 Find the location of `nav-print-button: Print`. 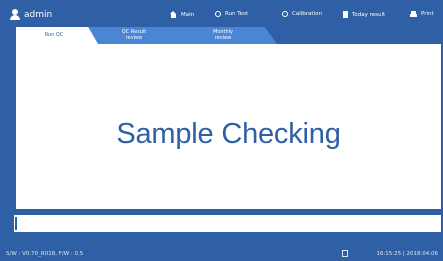

nav-print-button: Print is located at coordinates (422, 14).